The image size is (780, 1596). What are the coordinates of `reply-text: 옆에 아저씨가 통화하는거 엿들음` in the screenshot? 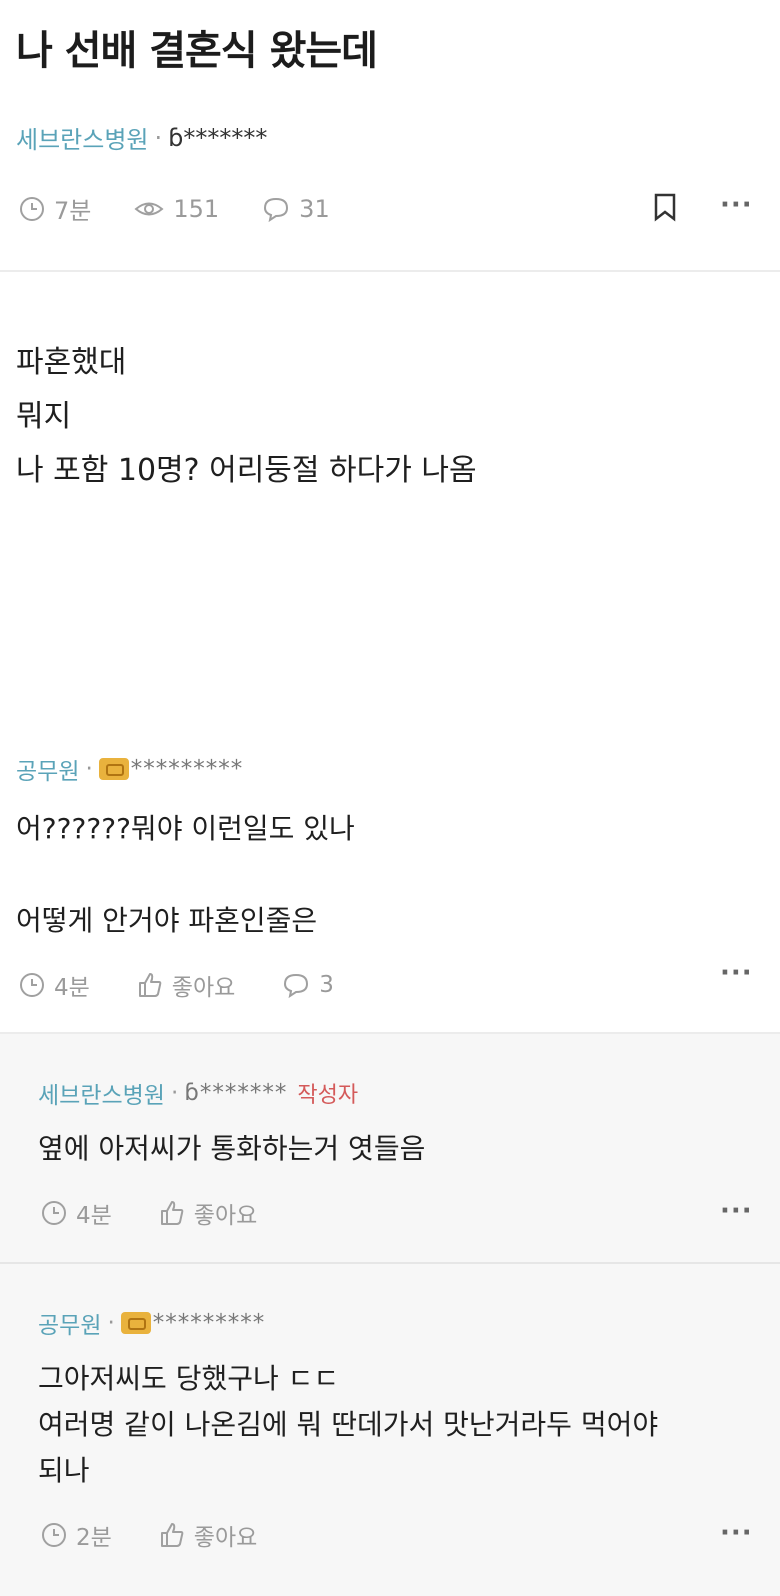 It's located at (409, 1149).